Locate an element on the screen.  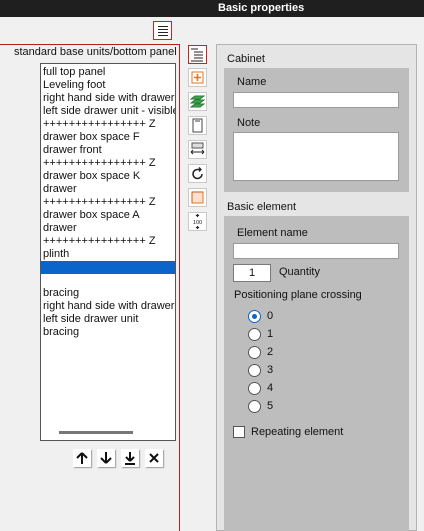
radio-label: 0 is located at coordinates (270, 316).